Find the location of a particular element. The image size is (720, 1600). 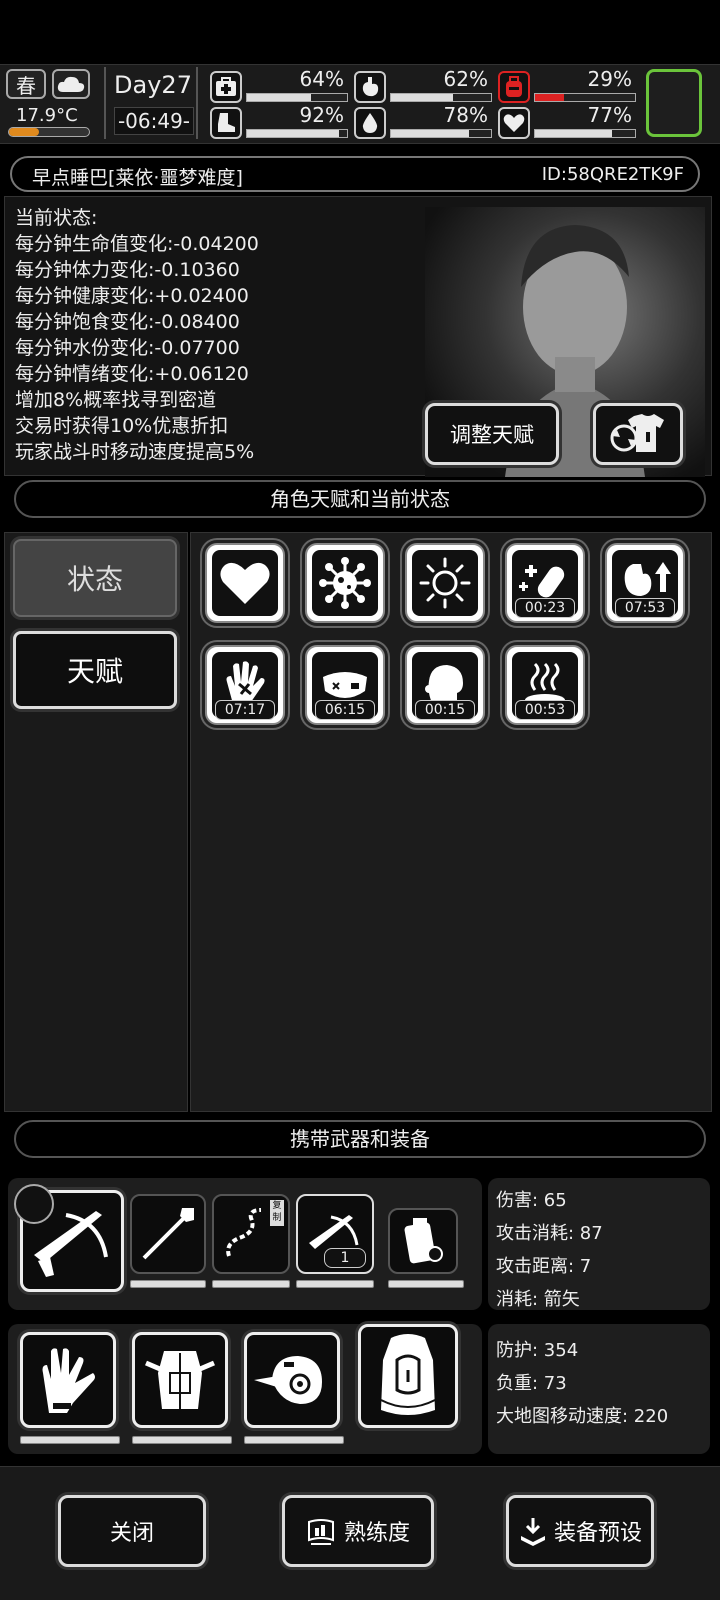

tactical-vest-icon is located at coordinates (180, 1380).